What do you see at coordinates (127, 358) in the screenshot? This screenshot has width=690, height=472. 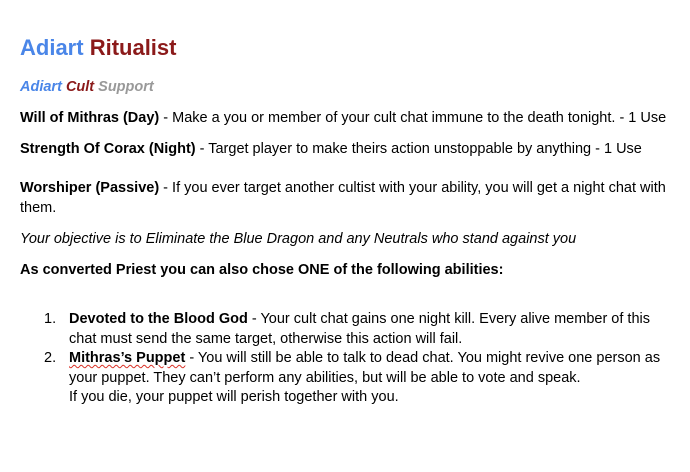 I see `option-name: Mithras’s Puppet` at bounding box center [127, 358].